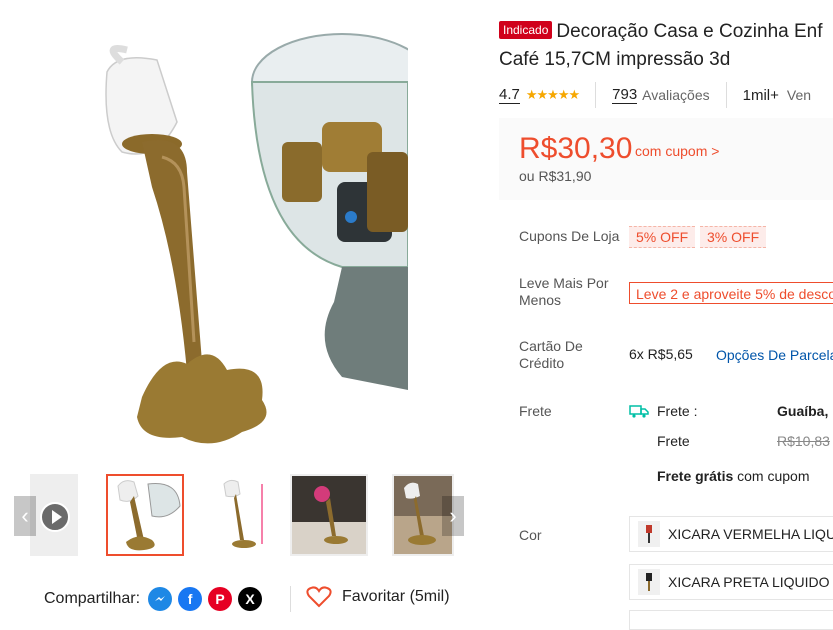 Image resolution: width=833 pixels, height=630 pixels. Describe the element at coordinates (773, 476) in the screenshot. I see `free-shipping-rest: com cupom` at that location.